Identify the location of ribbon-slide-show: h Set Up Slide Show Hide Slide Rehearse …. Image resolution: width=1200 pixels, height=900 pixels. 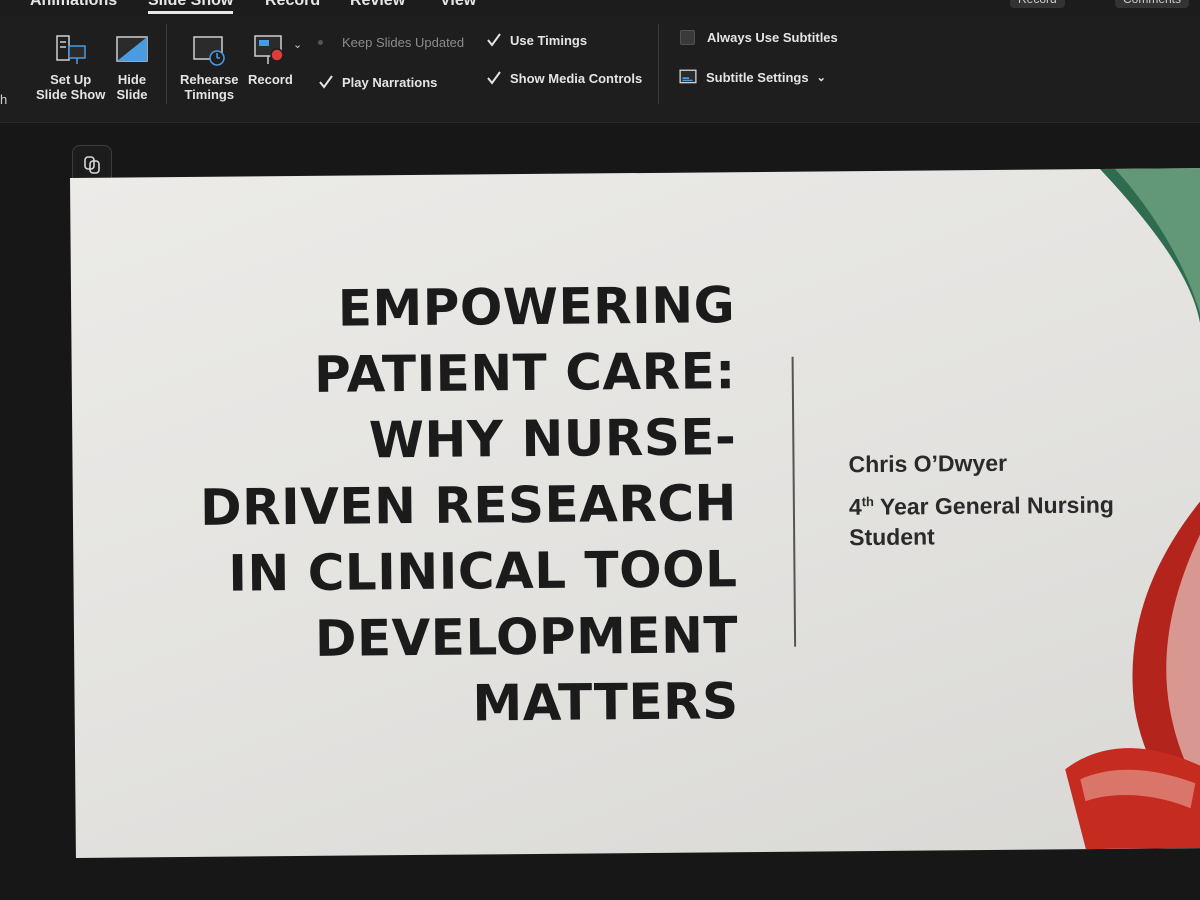
(600, 69).